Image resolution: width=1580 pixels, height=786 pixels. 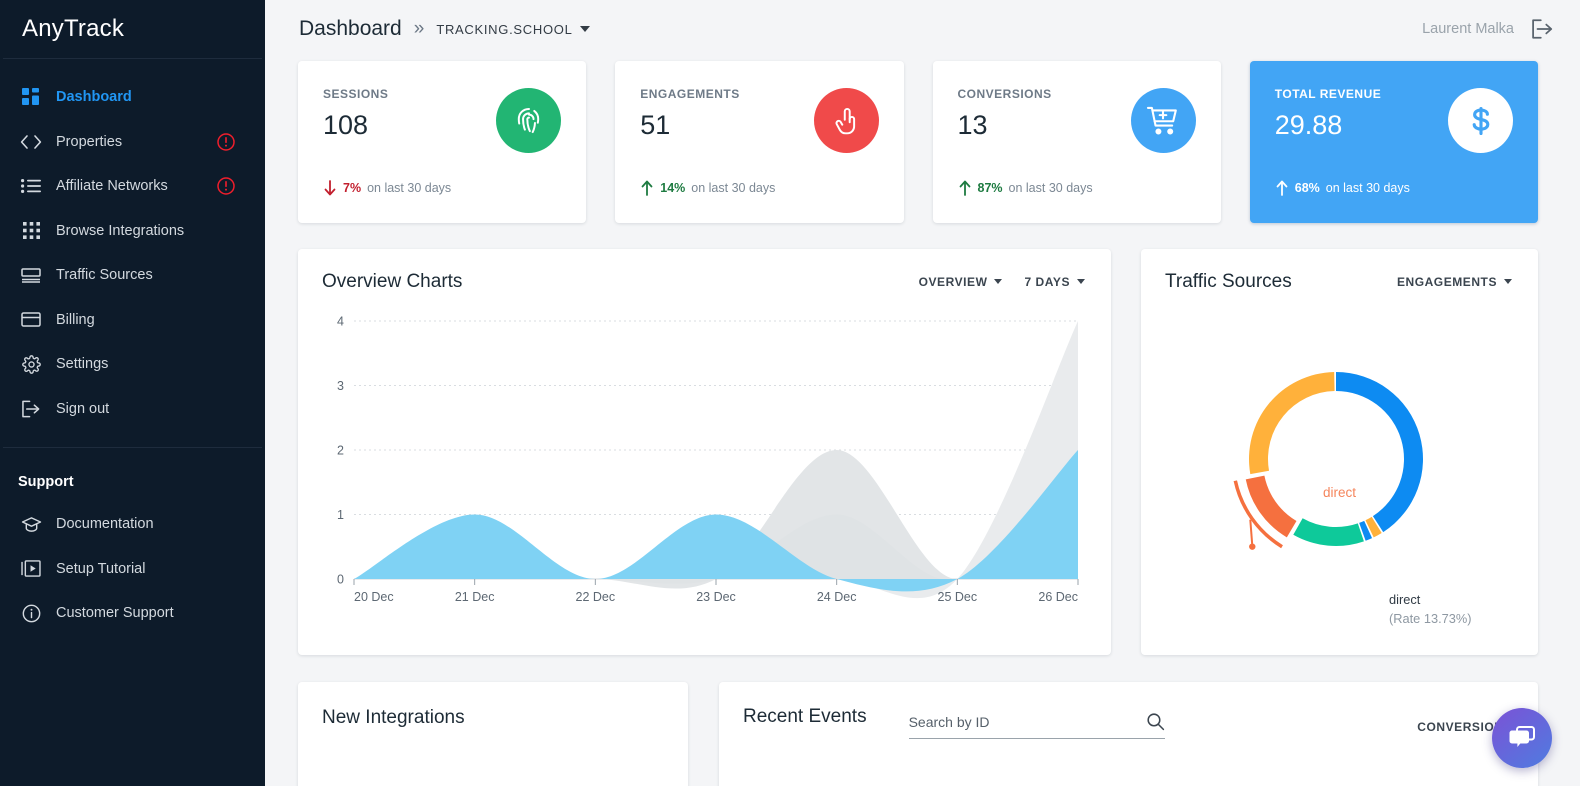 I want to click on credit-card-icon, so click(x=31, y=320).